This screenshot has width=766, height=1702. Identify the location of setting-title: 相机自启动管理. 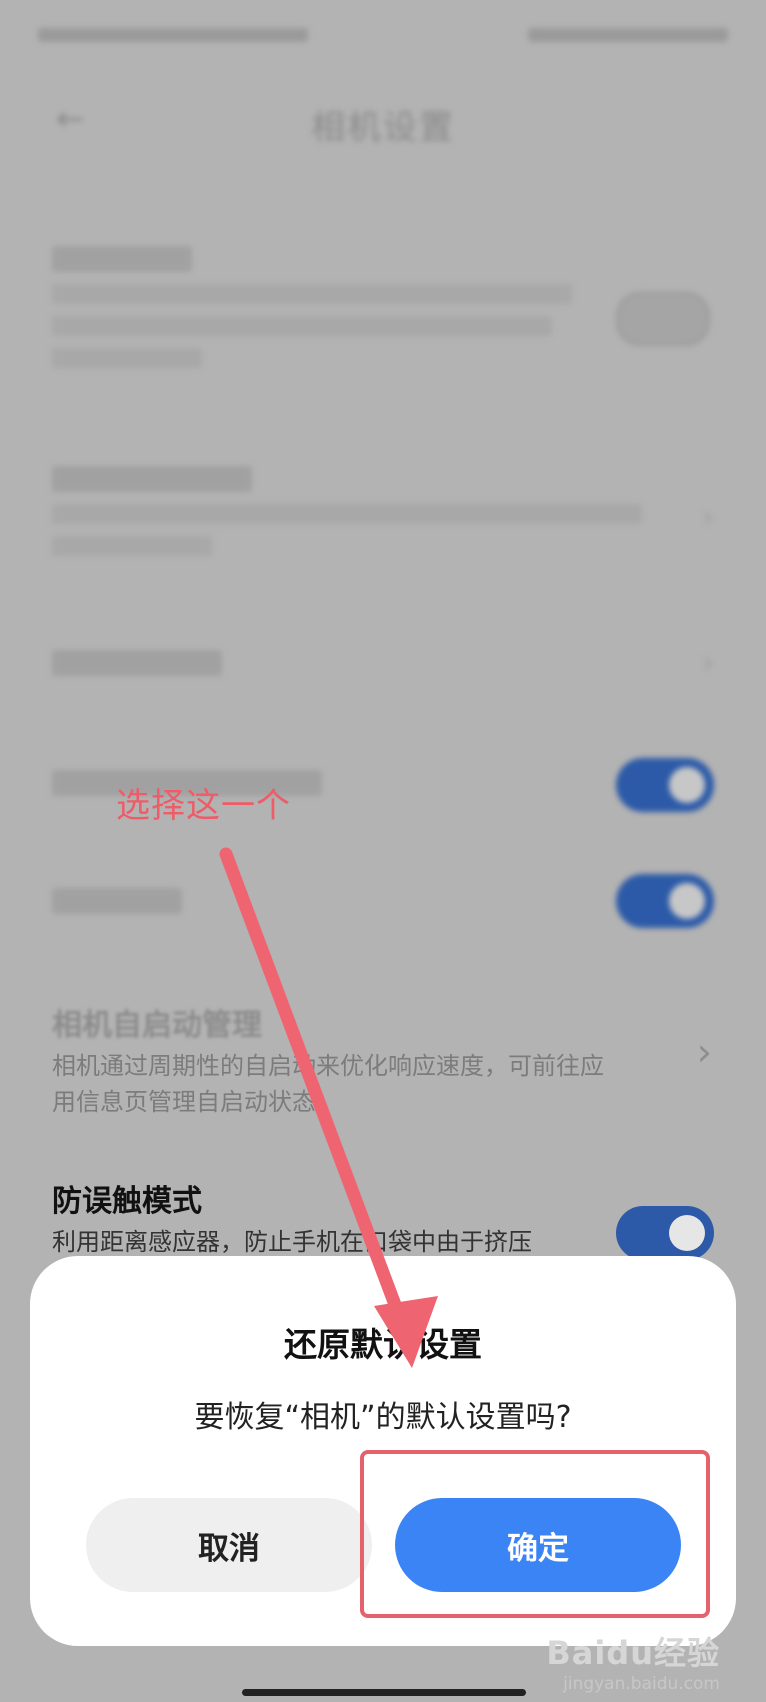
(157, 1025).